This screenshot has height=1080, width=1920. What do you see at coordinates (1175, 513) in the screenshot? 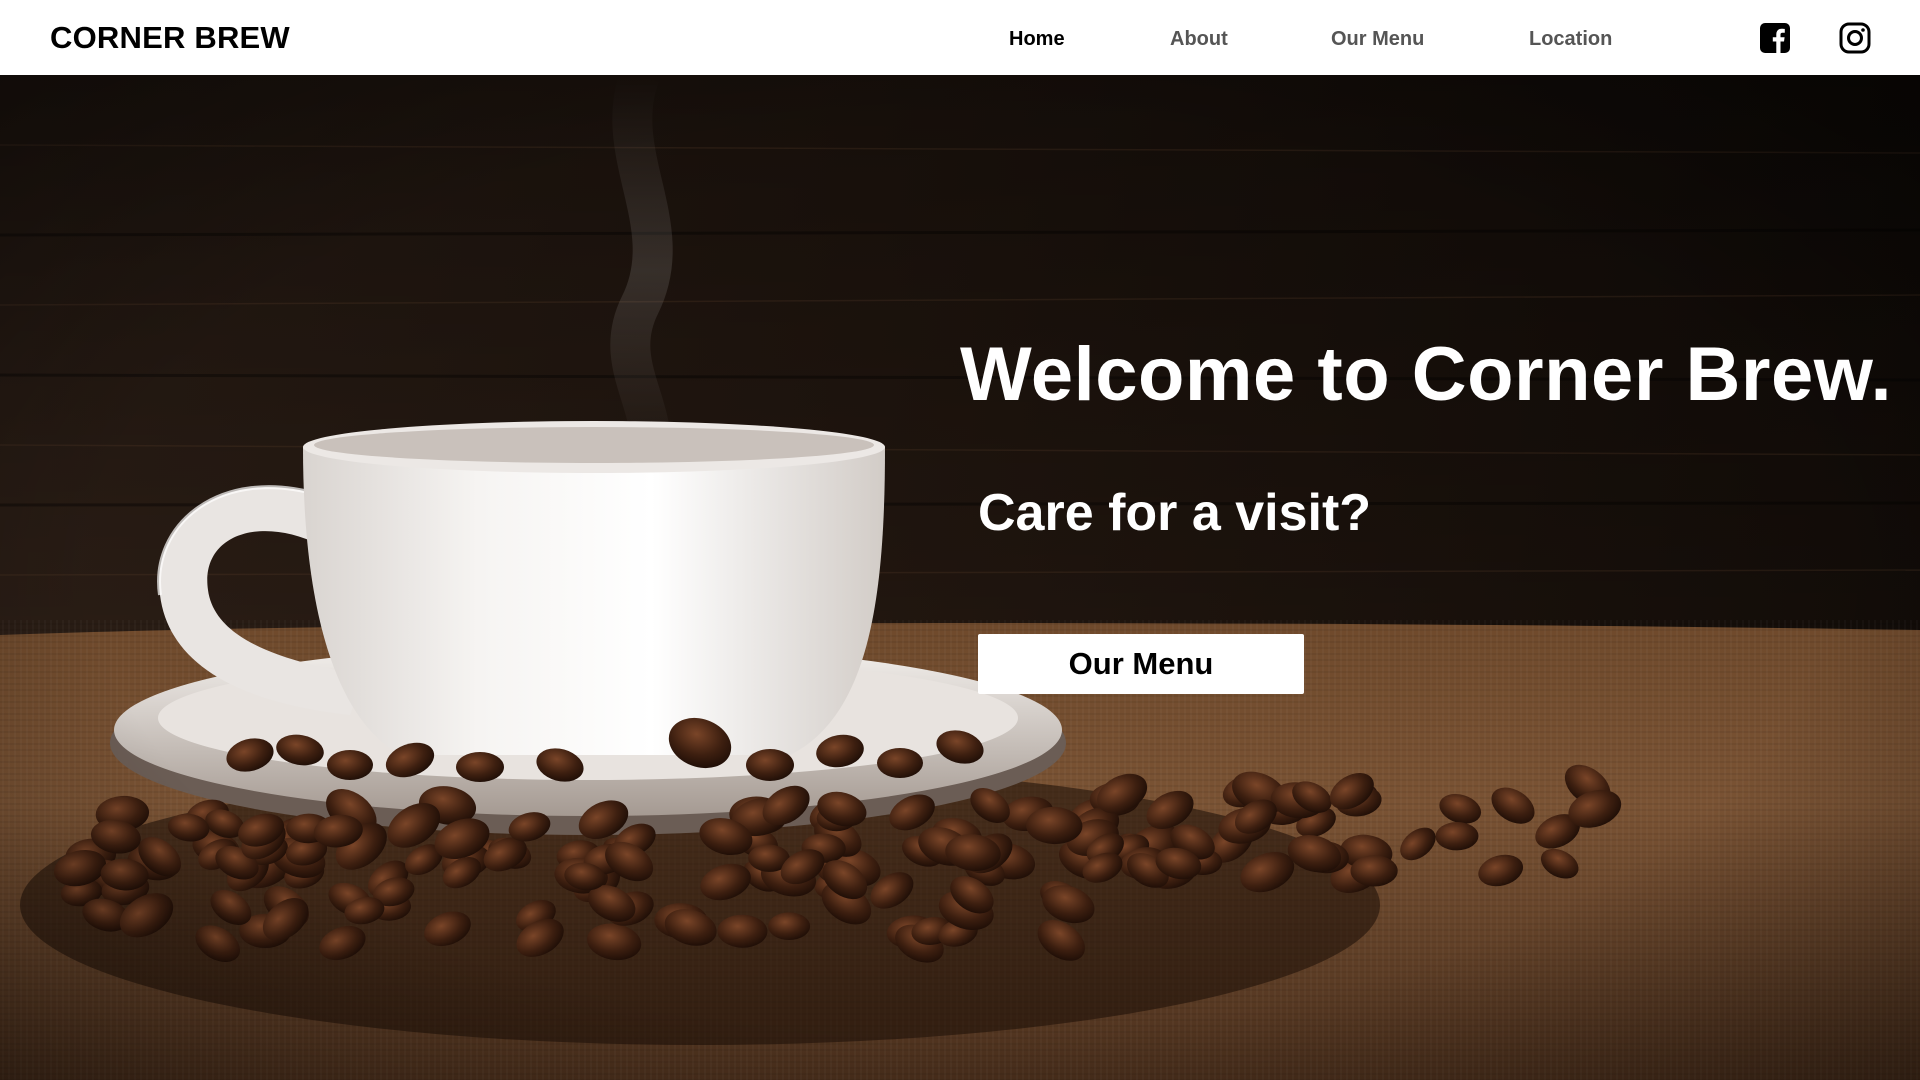
I see `hero-subheadline: Care for a visit?` at bounding box center [1175, 513].